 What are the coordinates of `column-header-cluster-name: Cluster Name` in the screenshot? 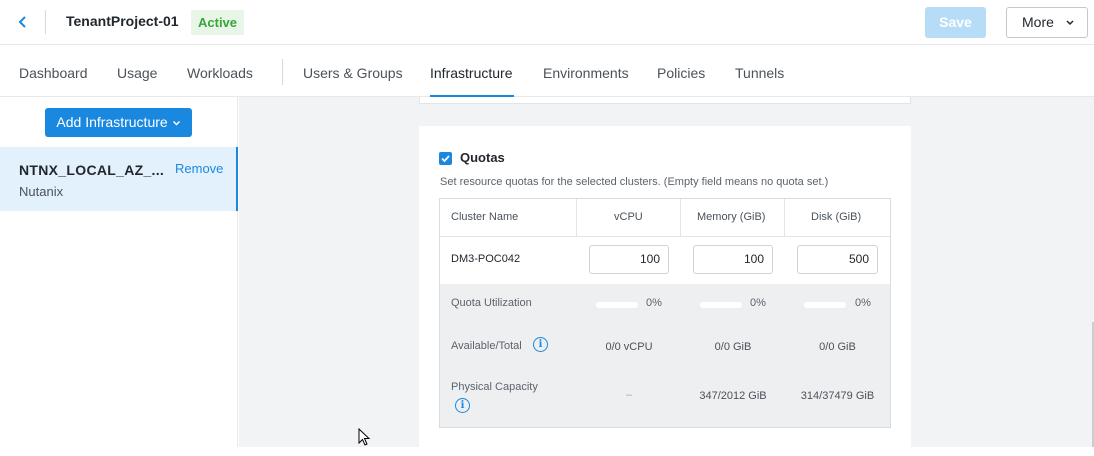 It's located at (485, 217).